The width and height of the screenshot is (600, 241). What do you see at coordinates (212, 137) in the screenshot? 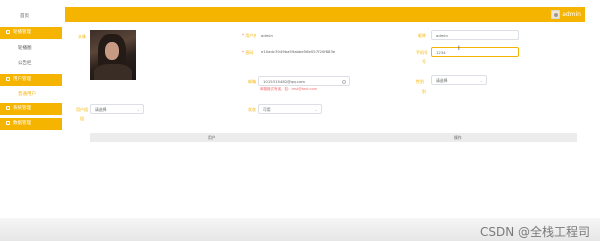
I see `table-header-user: 用户` at bounding box center [212, 137].